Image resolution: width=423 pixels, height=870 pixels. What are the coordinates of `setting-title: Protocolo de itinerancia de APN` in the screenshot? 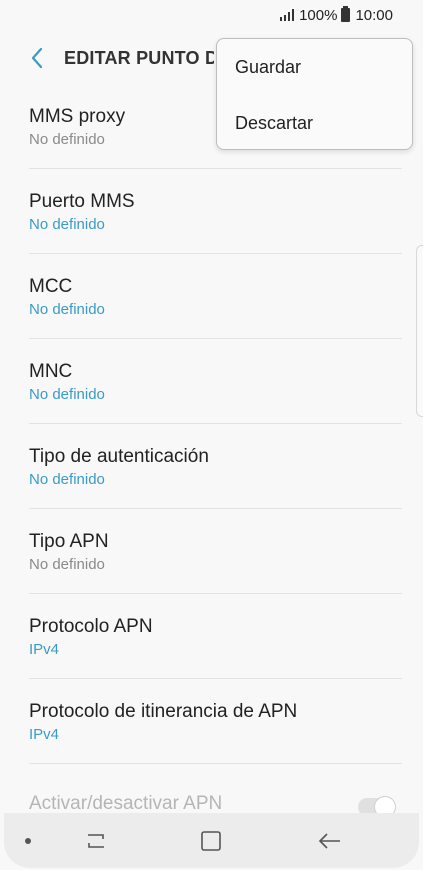 It's located at (163, 711).